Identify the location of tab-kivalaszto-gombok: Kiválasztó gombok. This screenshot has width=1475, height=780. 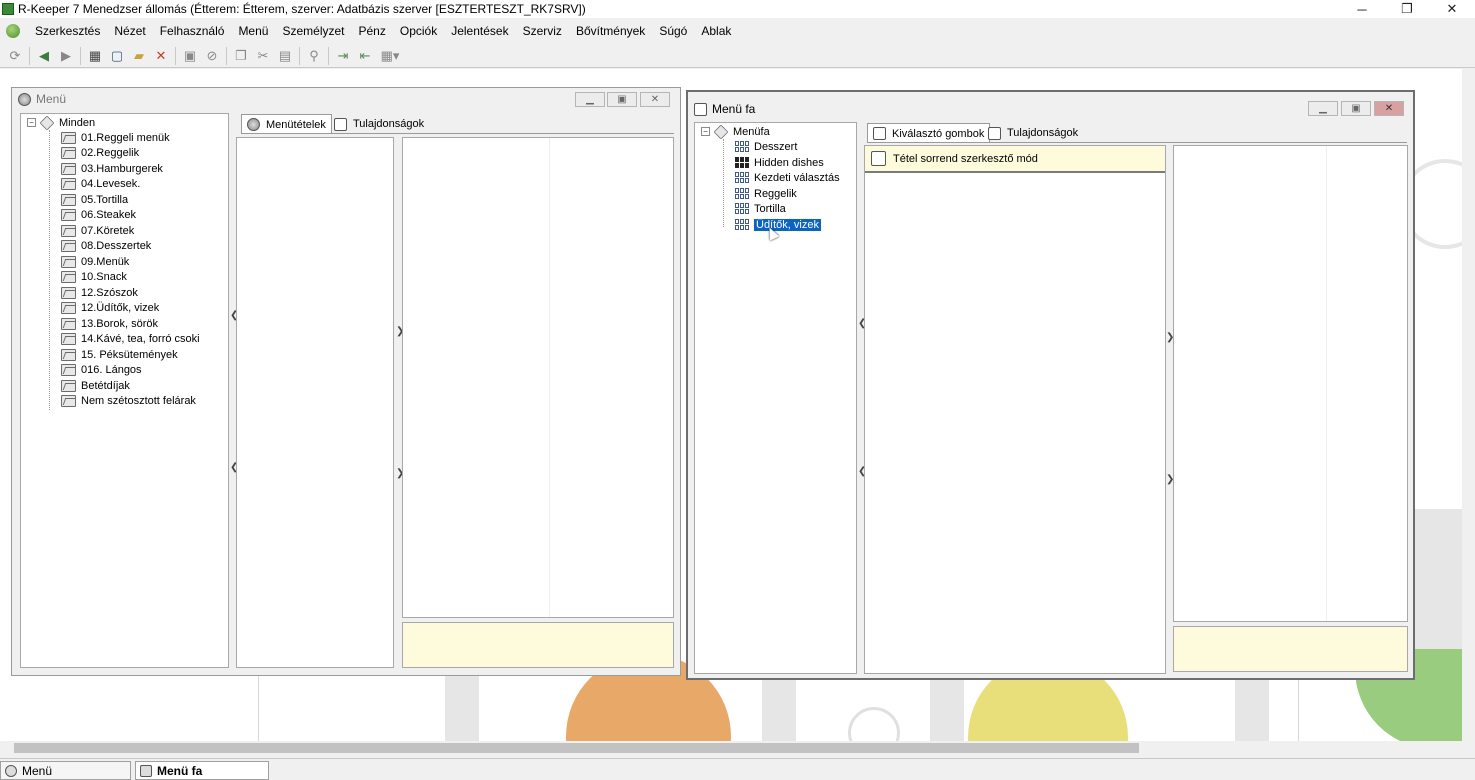
(929, 133).